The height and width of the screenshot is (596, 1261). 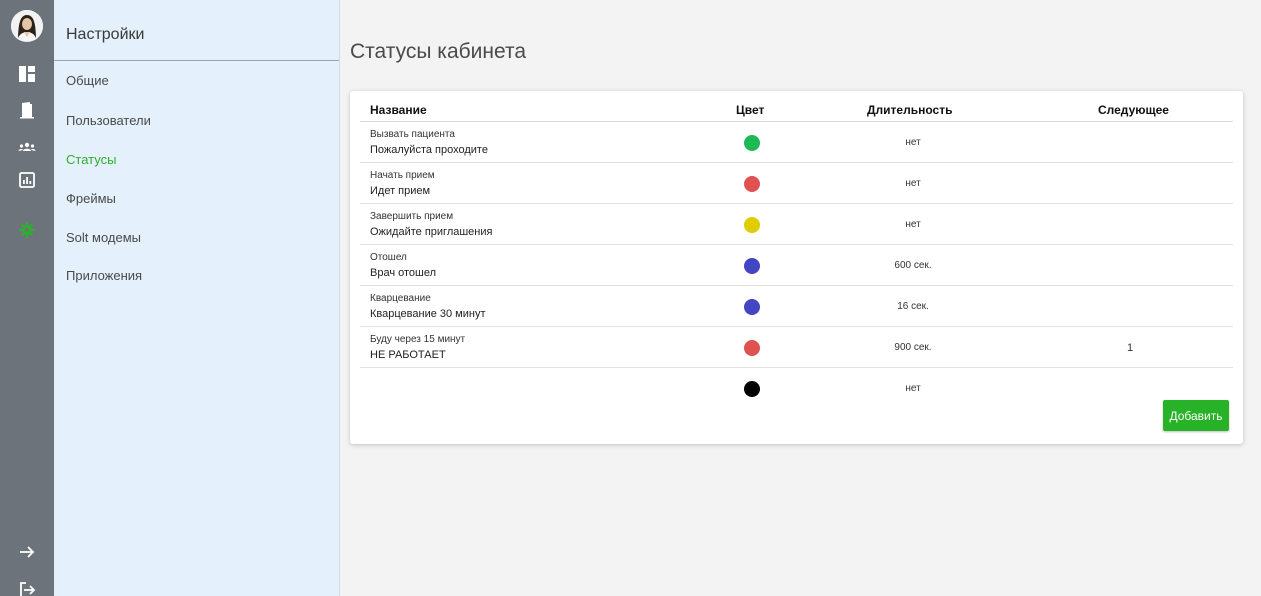 I want to click on duration-cell: 600 сек., so click(x=913, y=265).